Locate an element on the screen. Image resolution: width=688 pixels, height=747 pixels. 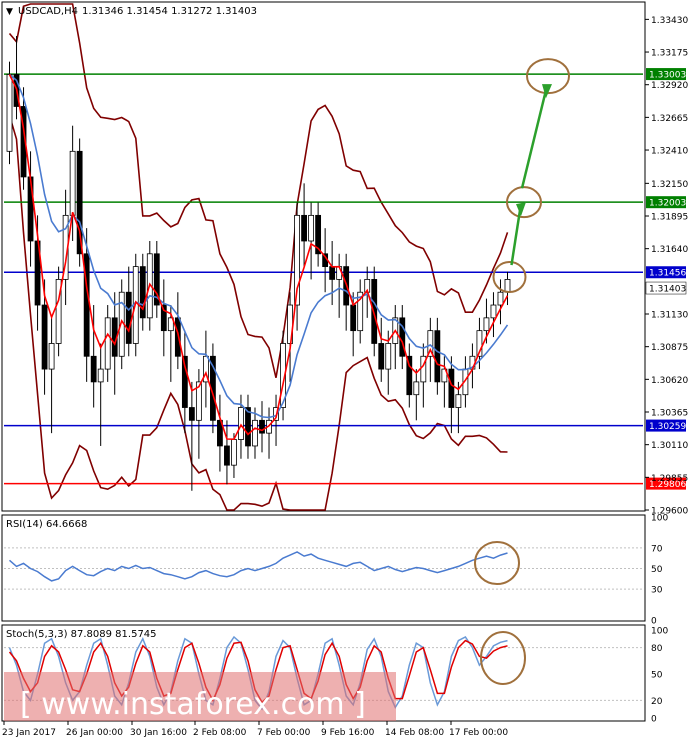
date-label: 14 Feb 08:00 is located at coordinates (414, 733).